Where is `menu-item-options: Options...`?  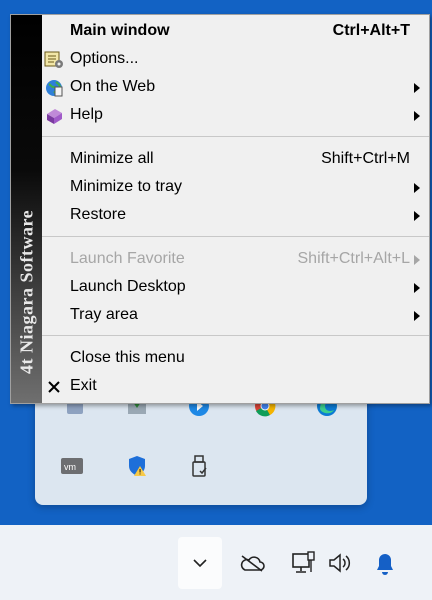 menu-item-options: Options... is located at coordinates (235, 60).